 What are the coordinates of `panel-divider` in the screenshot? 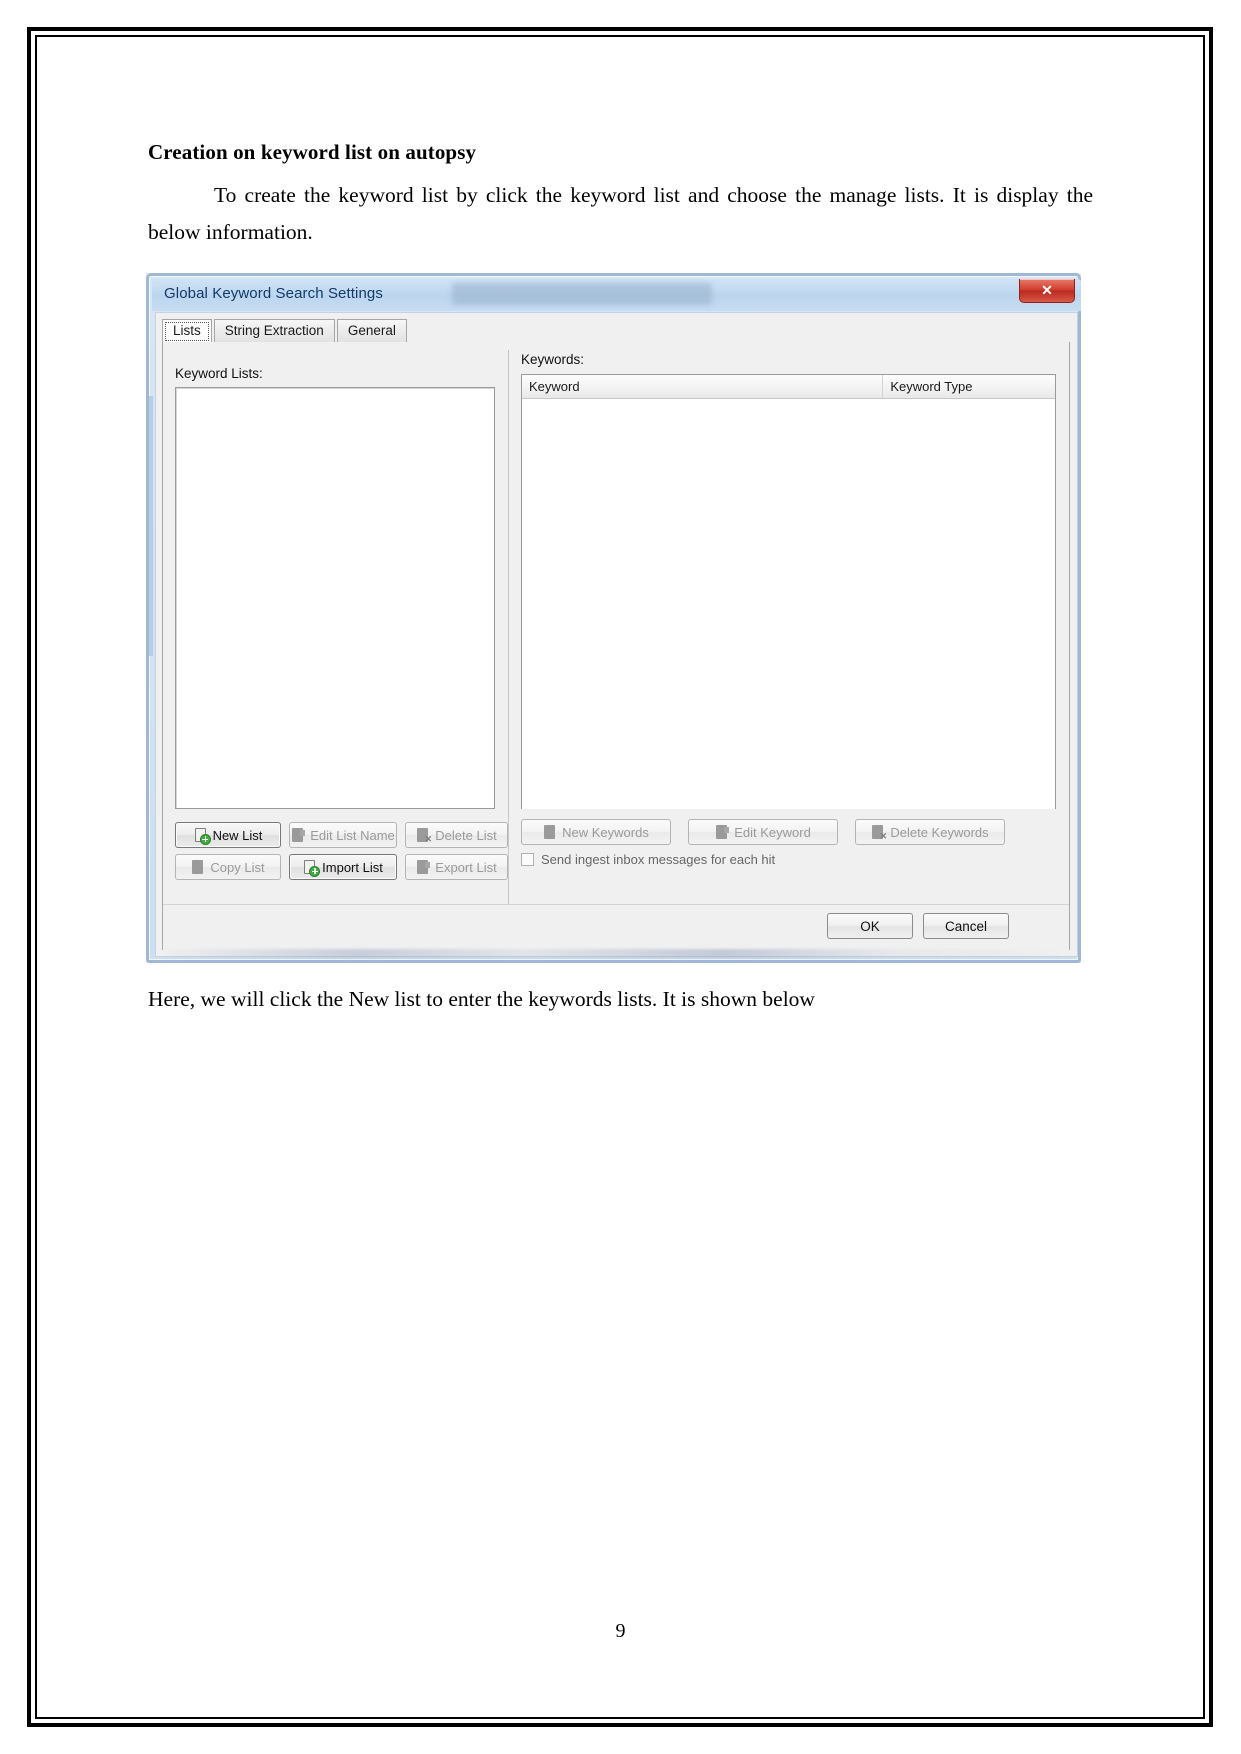 It's located at (508, 630).